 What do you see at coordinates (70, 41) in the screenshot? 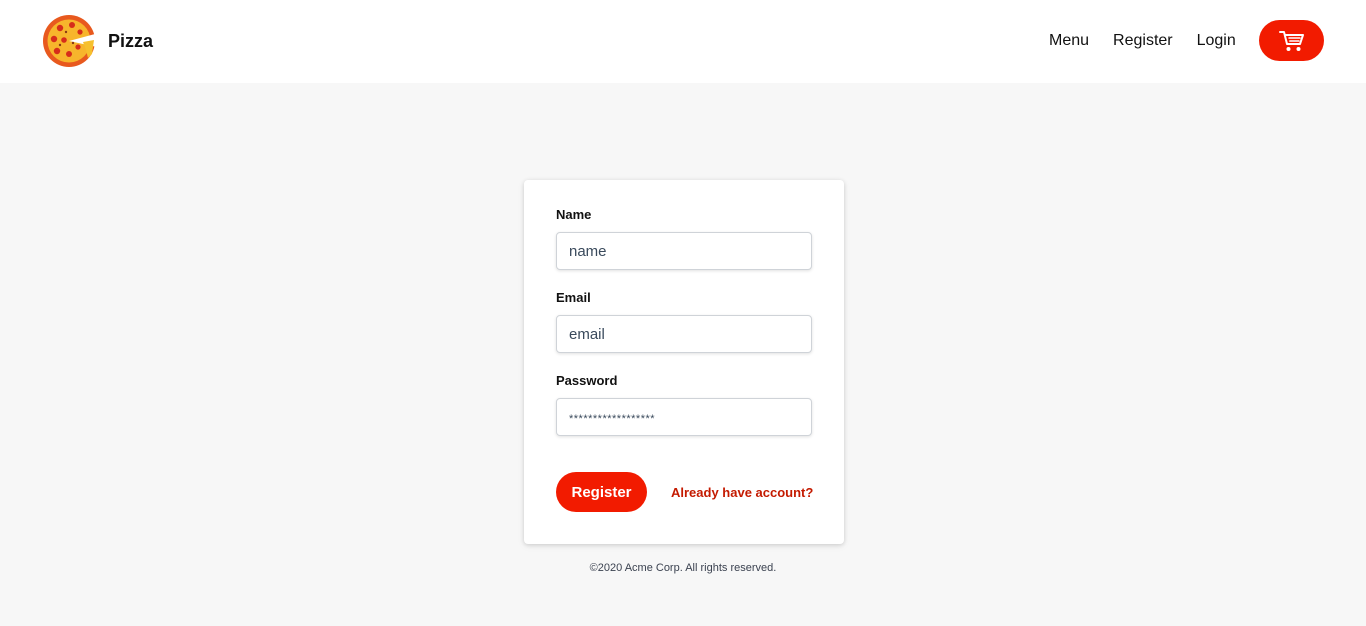
I see `pizza-icon` at bounding box center [70, 41].